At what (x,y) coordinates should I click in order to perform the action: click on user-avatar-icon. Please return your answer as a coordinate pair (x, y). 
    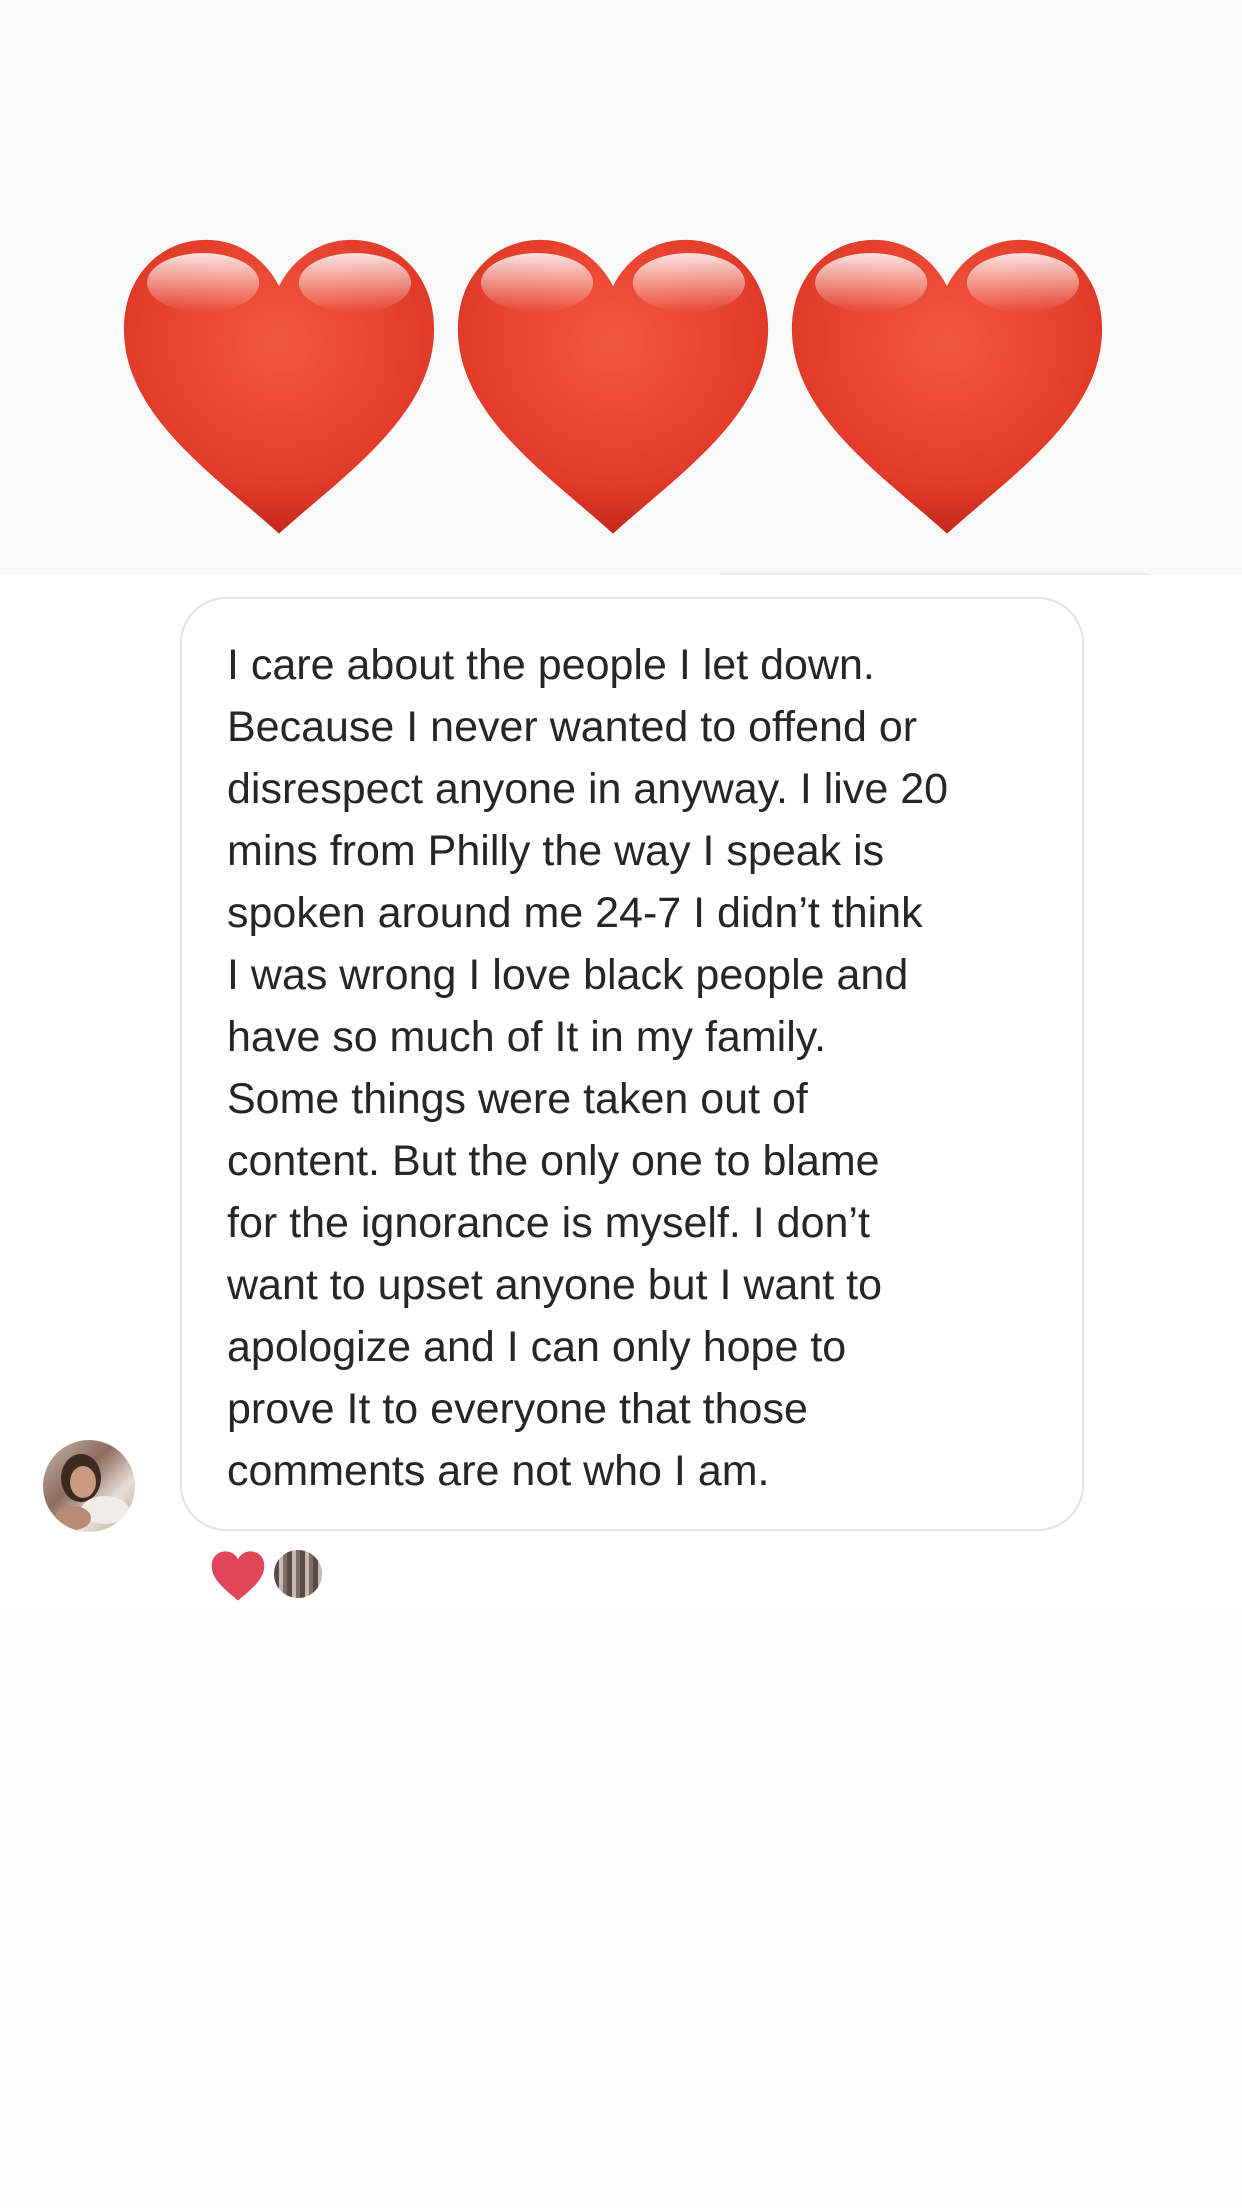
    Looking at the image, I should click on (92, 1492).